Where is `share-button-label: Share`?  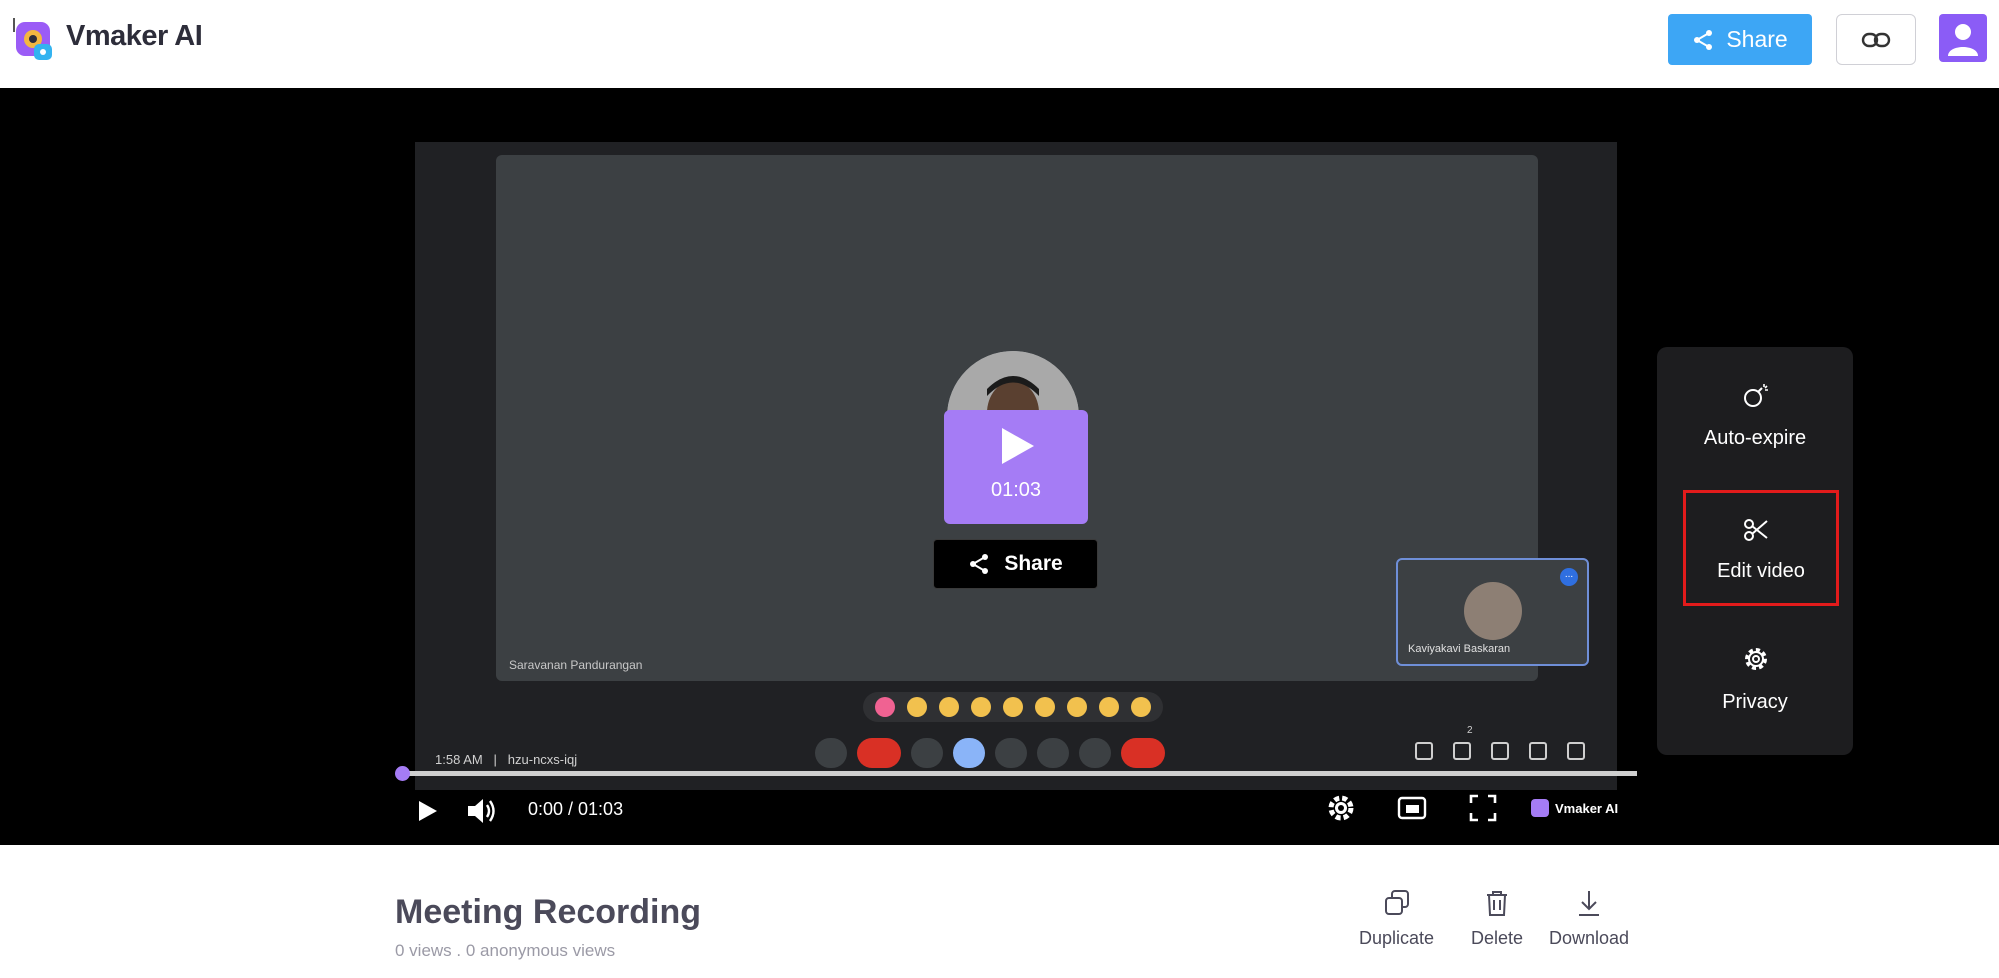 share-button-label: Share is located at coordinates (1757, 39).